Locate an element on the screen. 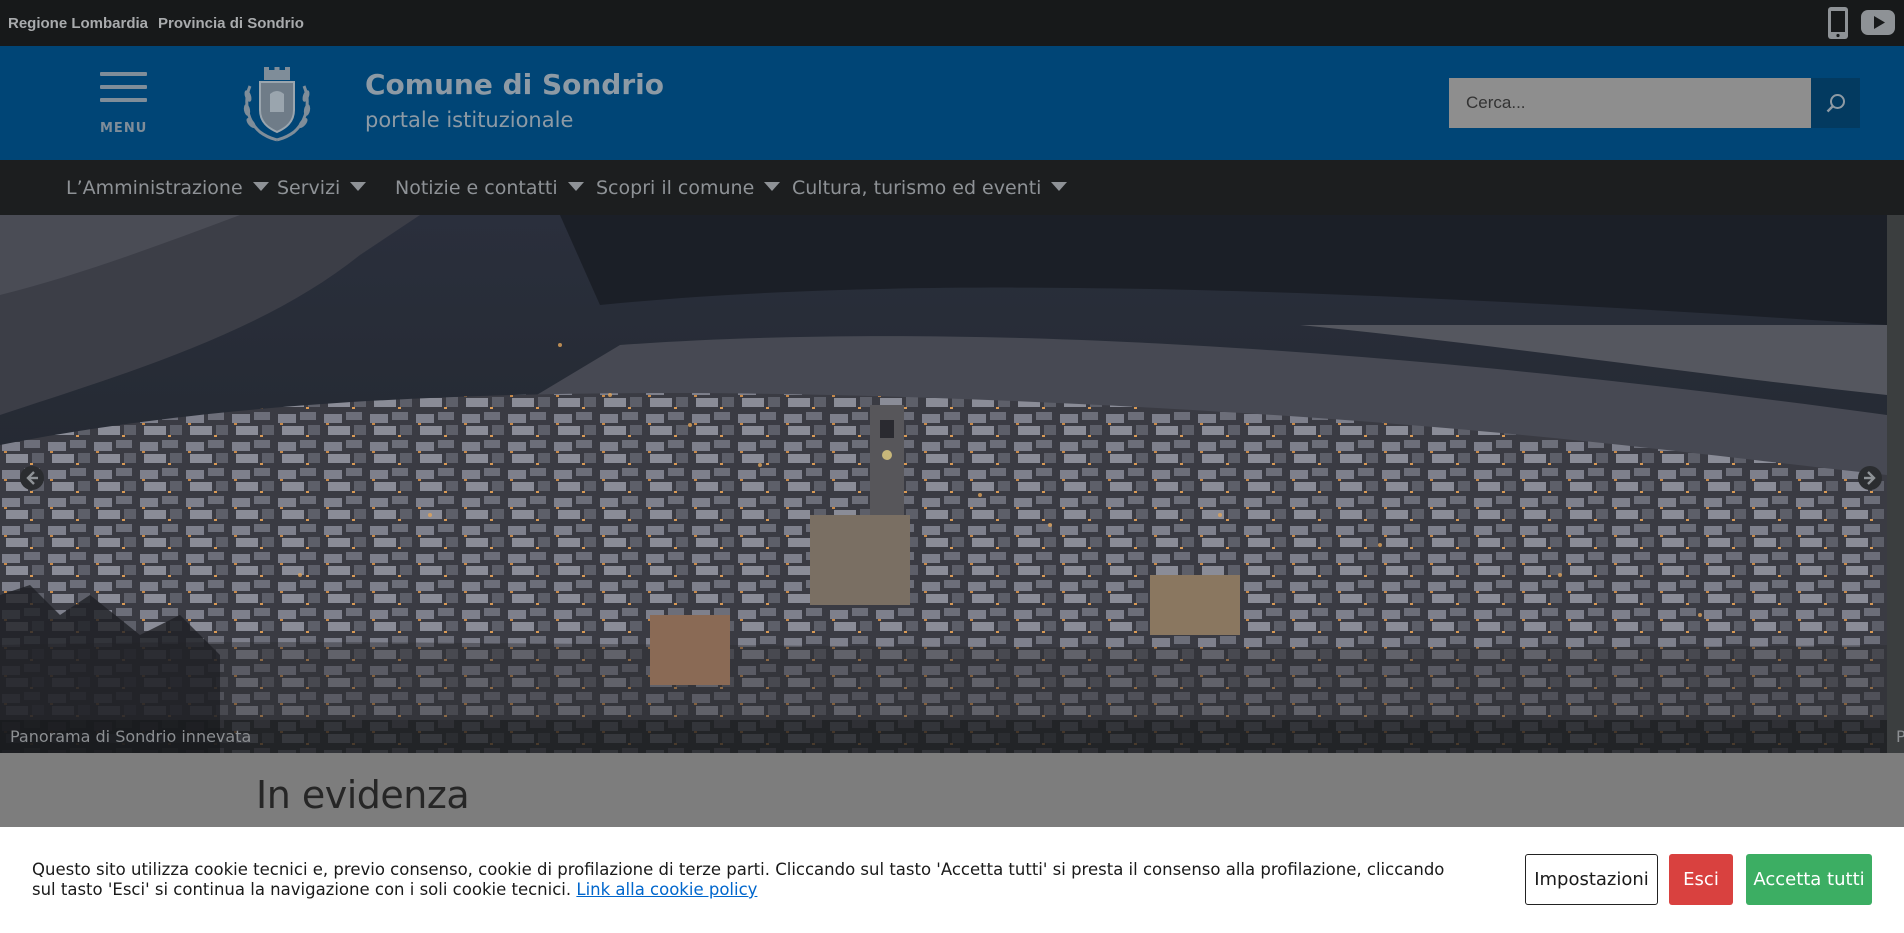 This screenshot has width=1904, height=933. site-subtitle: portale istituzionale is located at coordinates (469, 120).